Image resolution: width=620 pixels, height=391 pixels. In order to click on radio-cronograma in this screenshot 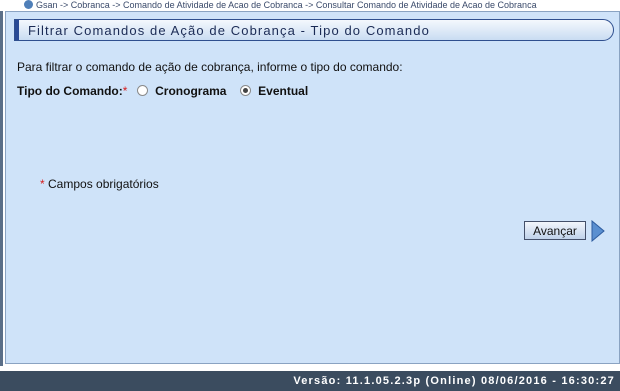, I will do `click(142, 91)`.